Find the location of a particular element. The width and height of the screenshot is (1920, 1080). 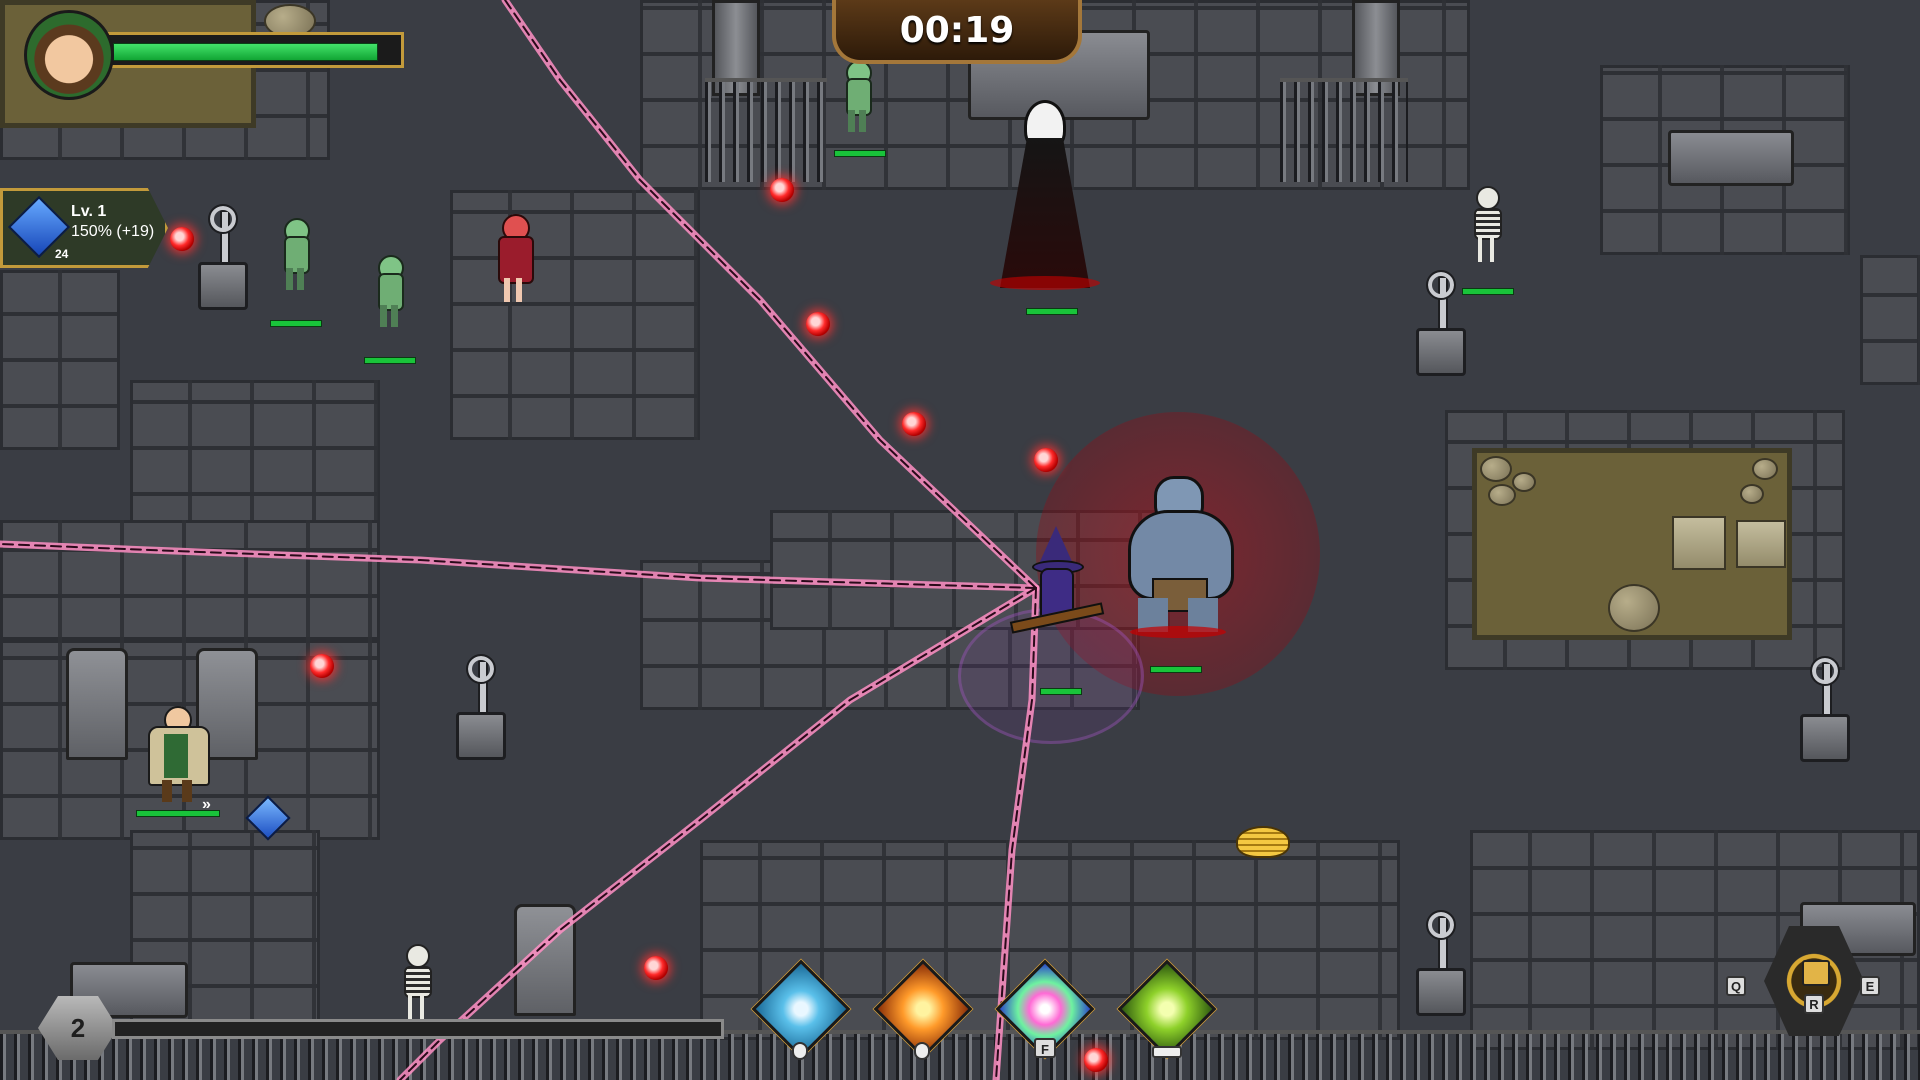

reaper-boss-enemy is located at coordinates (1045, 195).